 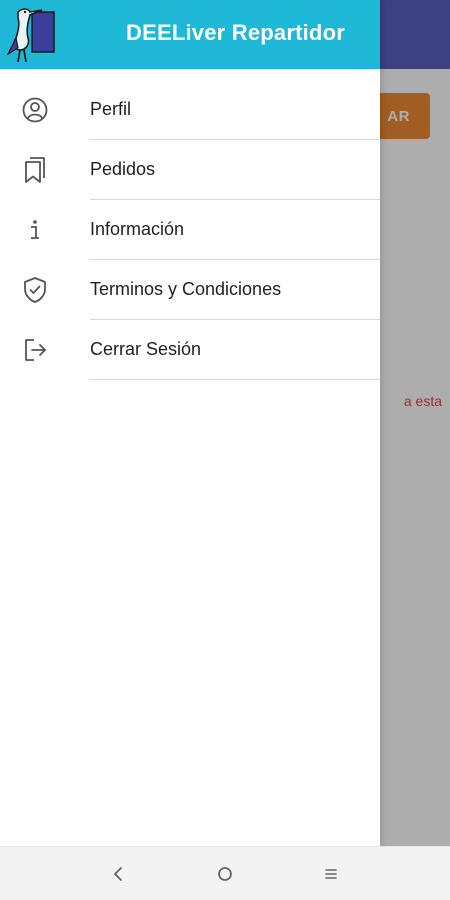 What do you see at coordinates (146, 349) in the screenshot?
I see `menu-item-label: Cerrar Sesión` at bounding box center [146, 349].